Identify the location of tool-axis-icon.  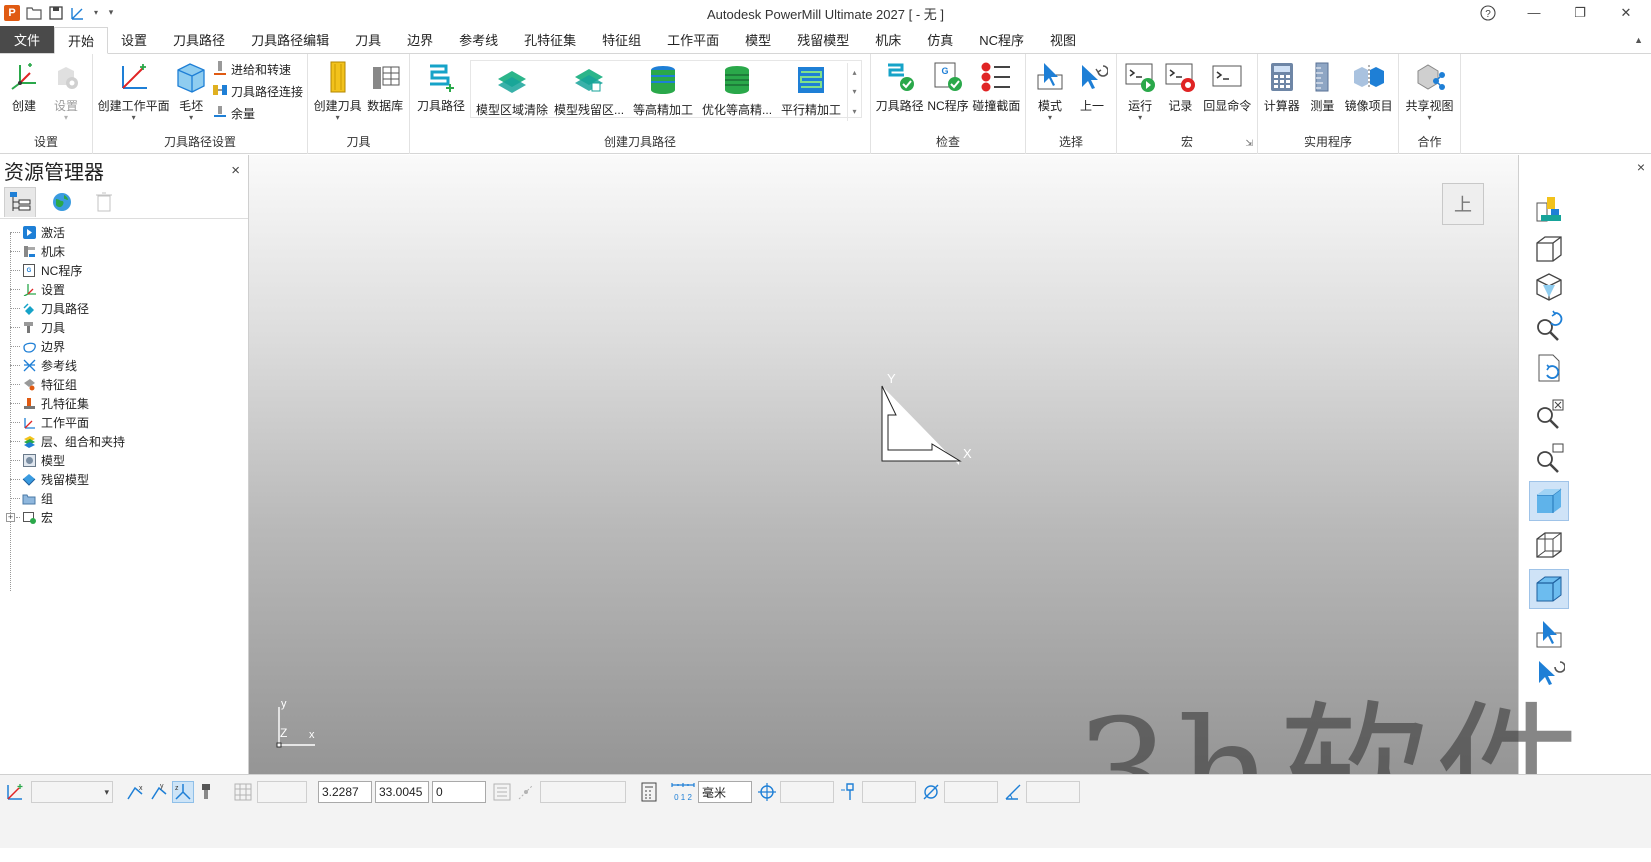
(849, 792).